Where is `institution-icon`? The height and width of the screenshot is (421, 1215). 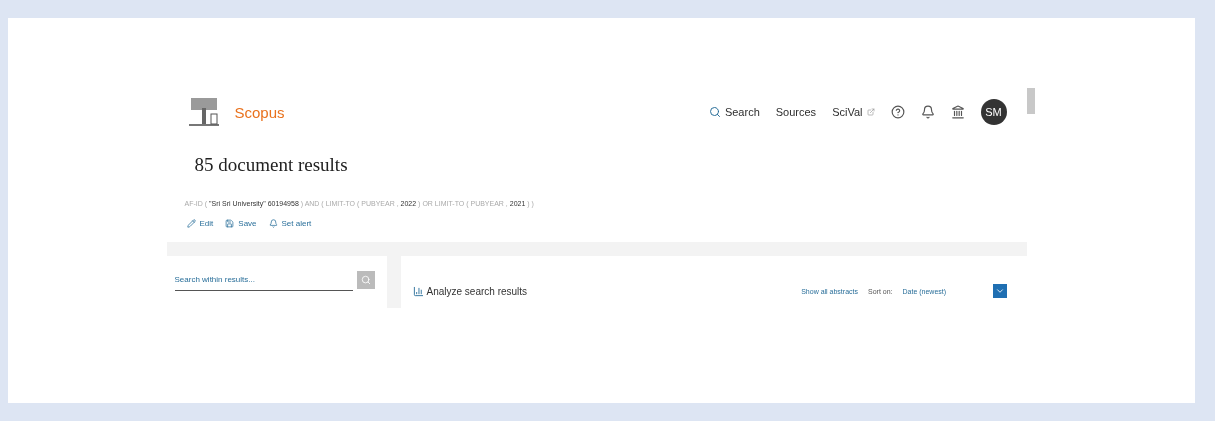 institution-icon is located at coordinates (957, 112).